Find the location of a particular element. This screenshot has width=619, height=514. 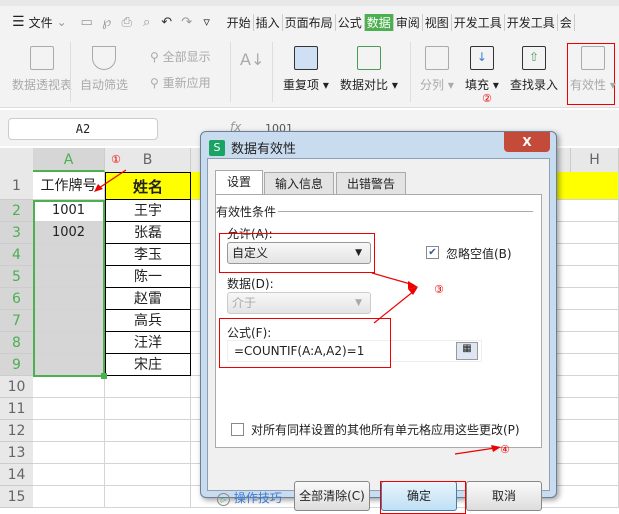

tab-layout: 页面布局 is located at coordinates (309, 22).